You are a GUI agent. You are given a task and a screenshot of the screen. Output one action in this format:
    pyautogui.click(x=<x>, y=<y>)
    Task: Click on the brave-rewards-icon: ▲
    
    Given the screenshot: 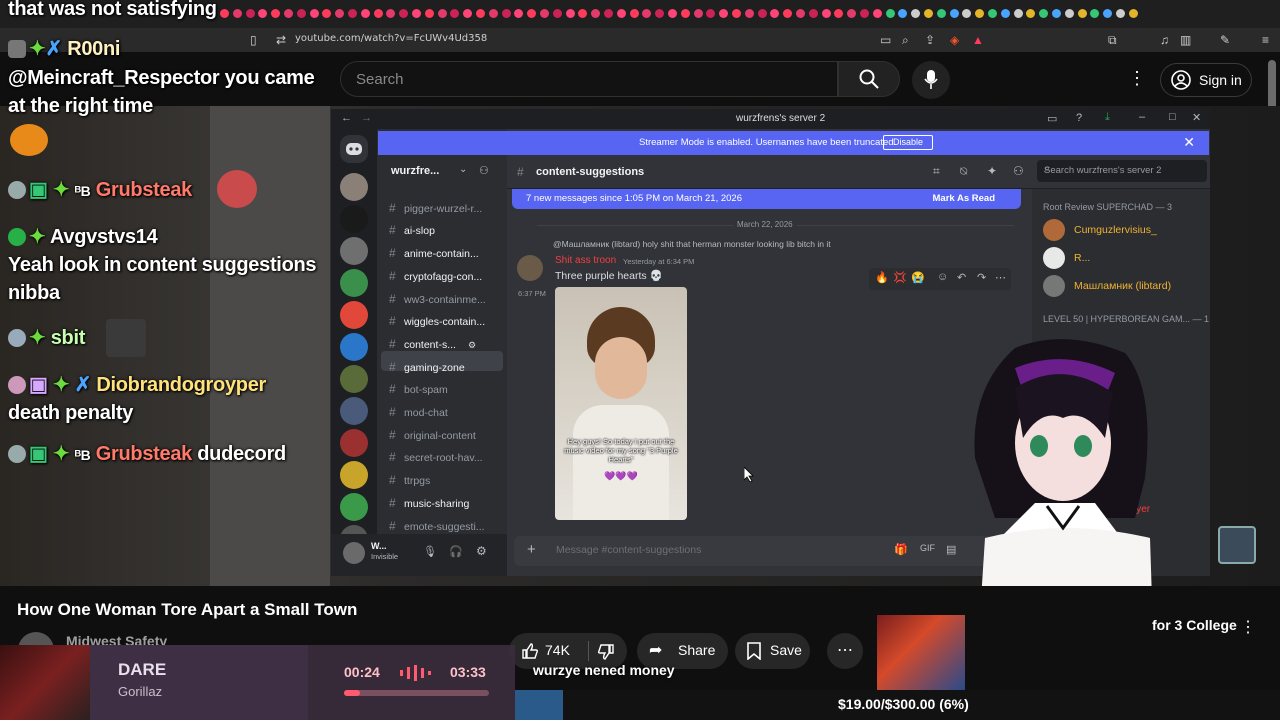 What is the action you would take?
    pyautogui.click(x=978, y=40)
    